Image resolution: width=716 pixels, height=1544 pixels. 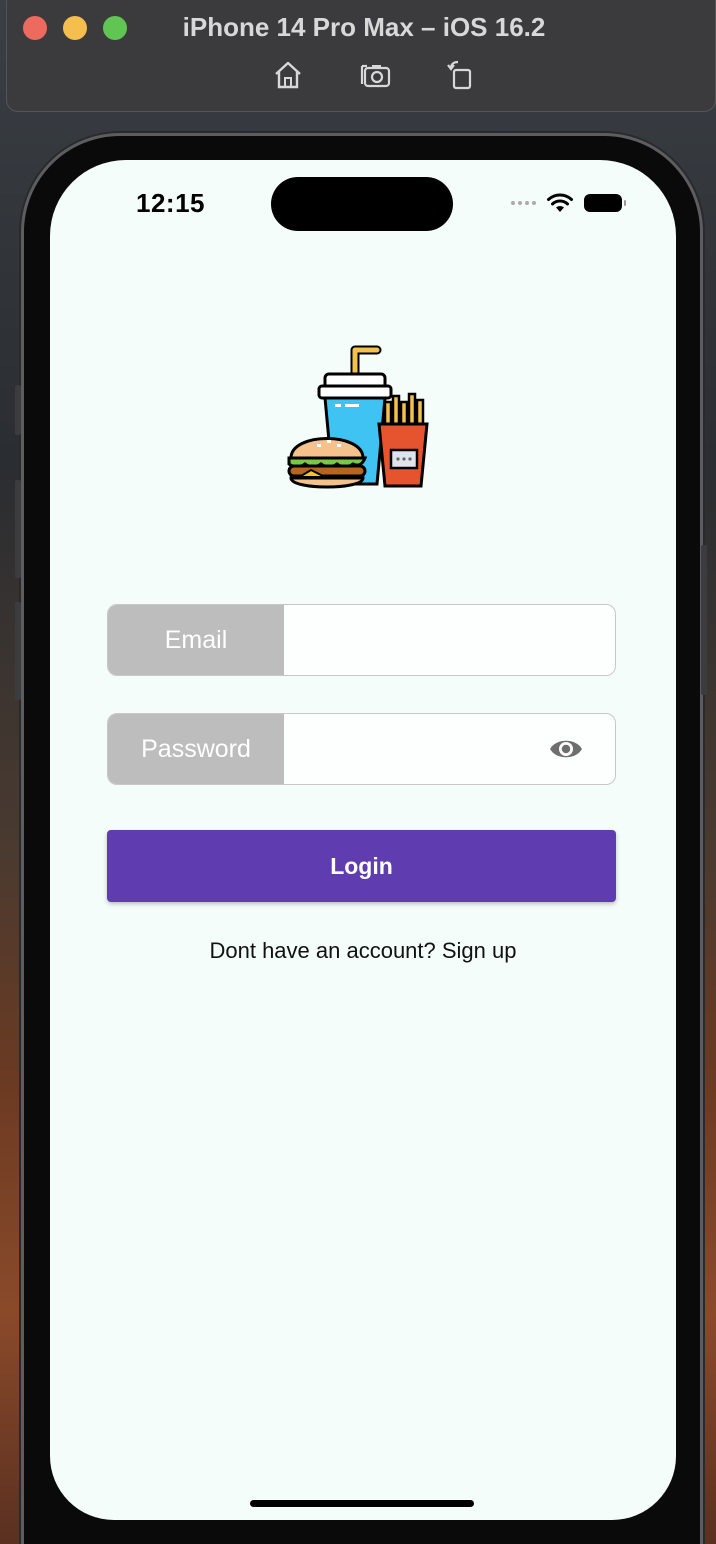 I want to click on password-input, so click(x=409, y=749).